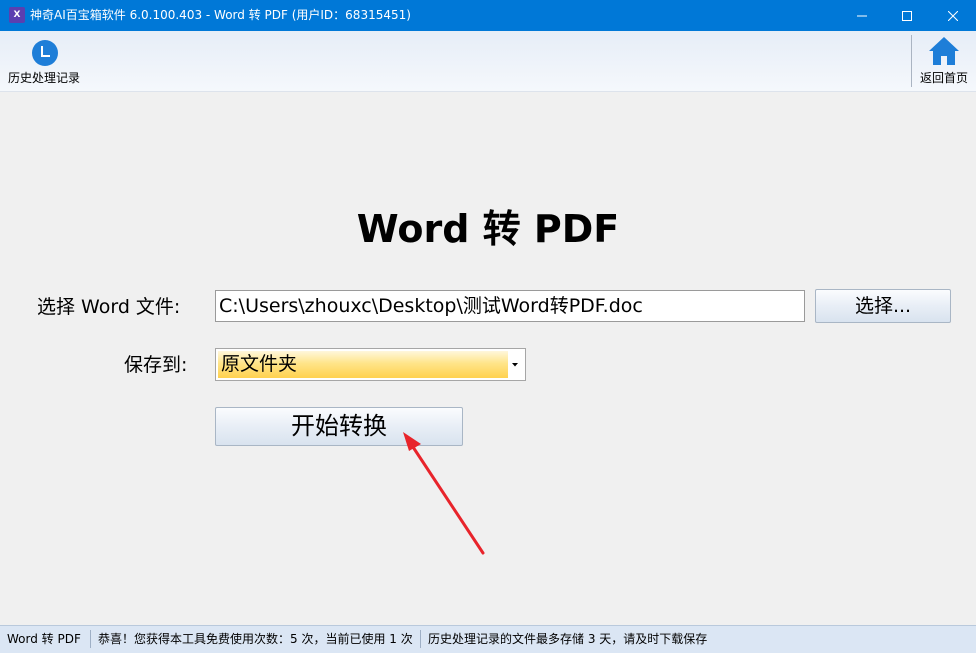 The image size is (976, 653). I want to click on annotation-arrow-icon, so click(444, 493).